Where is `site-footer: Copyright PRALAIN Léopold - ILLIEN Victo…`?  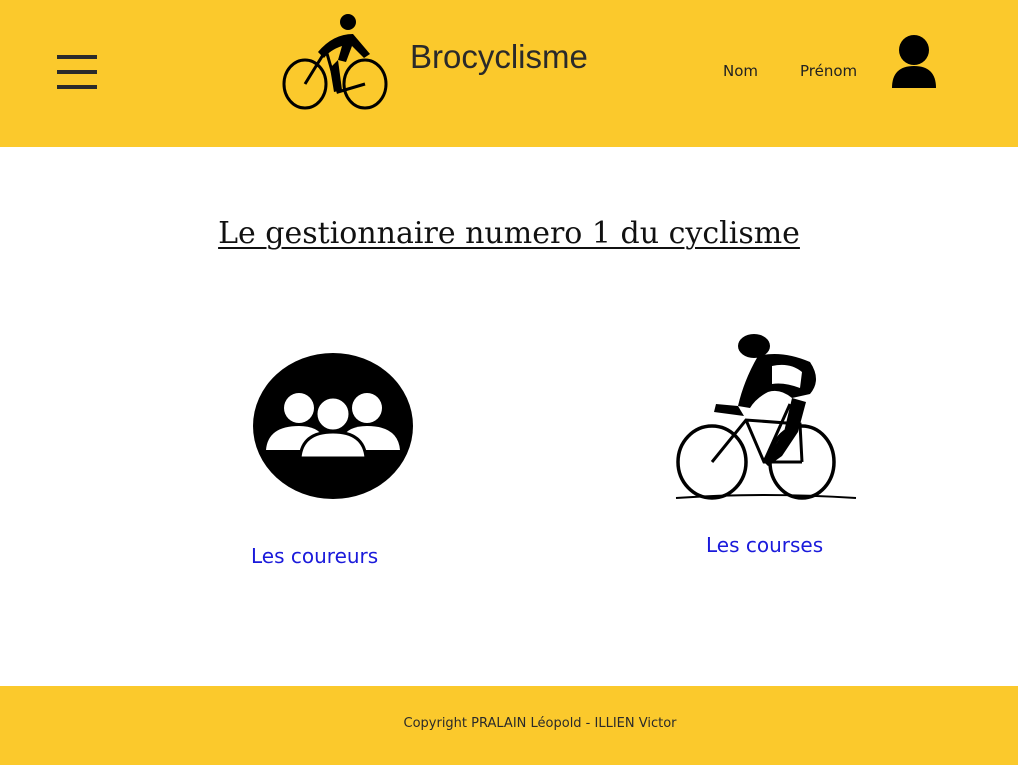
site-footer: Copyright PRALAIN Léopold - ILLIEN Victo… is located at coordinates (509, 725).